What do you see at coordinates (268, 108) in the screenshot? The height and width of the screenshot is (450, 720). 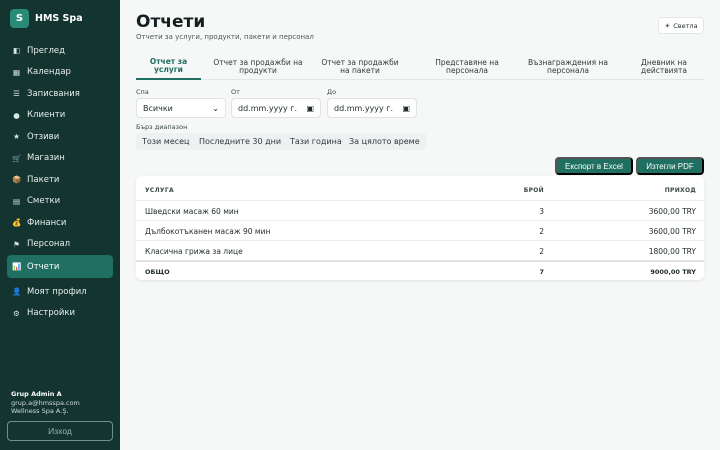 I see `from-date-placeholder: dd.mm.yyyy г.` at bounding box center [268, 108].